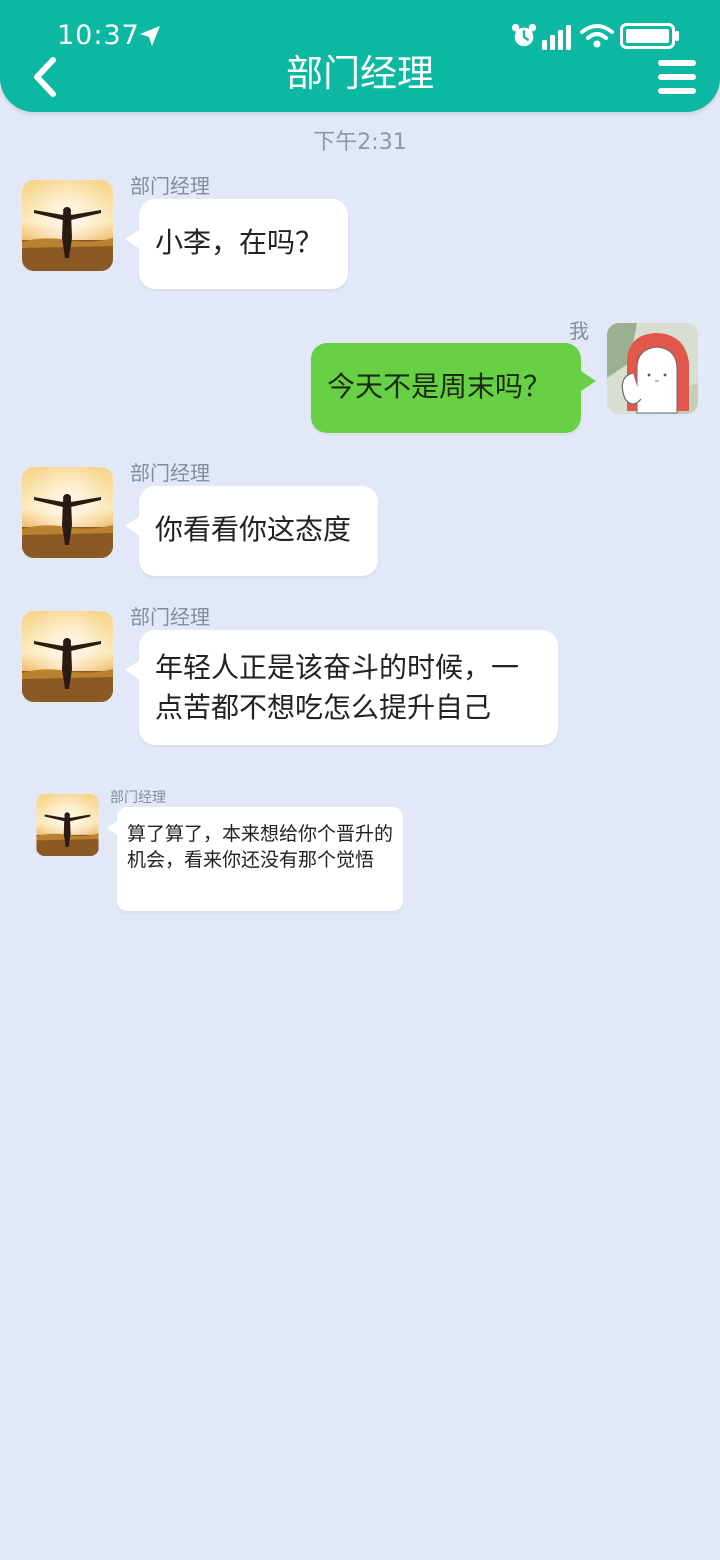  Describe the element at coordinates (236, 244) in the screenshot. I see `message-bubble: 小李，在吗？` at that location.